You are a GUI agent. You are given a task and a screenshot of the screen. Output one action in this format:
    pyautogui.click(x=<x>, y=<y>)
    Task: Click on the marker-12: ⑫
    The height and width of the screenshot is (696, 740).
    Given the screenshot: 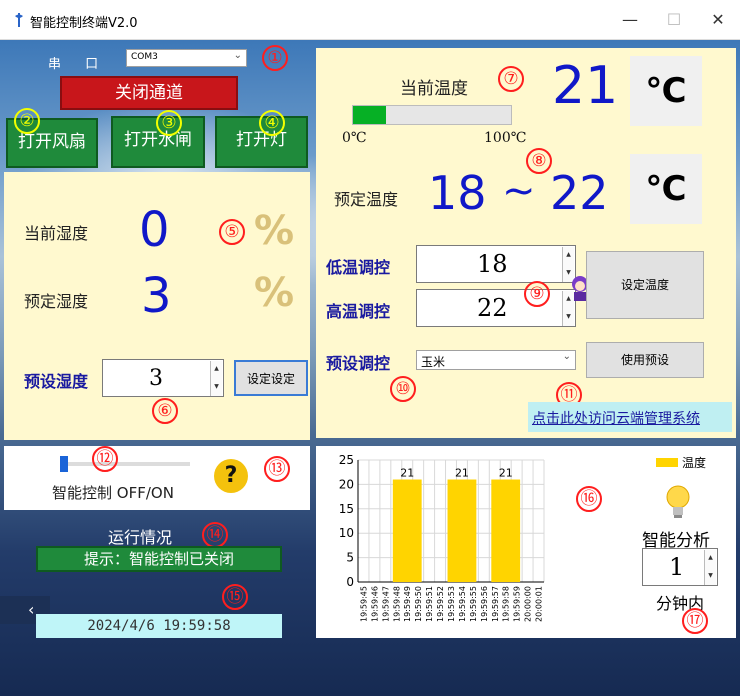 What is the action you would take?
    pyautogui.click(x=105, y=459)
    